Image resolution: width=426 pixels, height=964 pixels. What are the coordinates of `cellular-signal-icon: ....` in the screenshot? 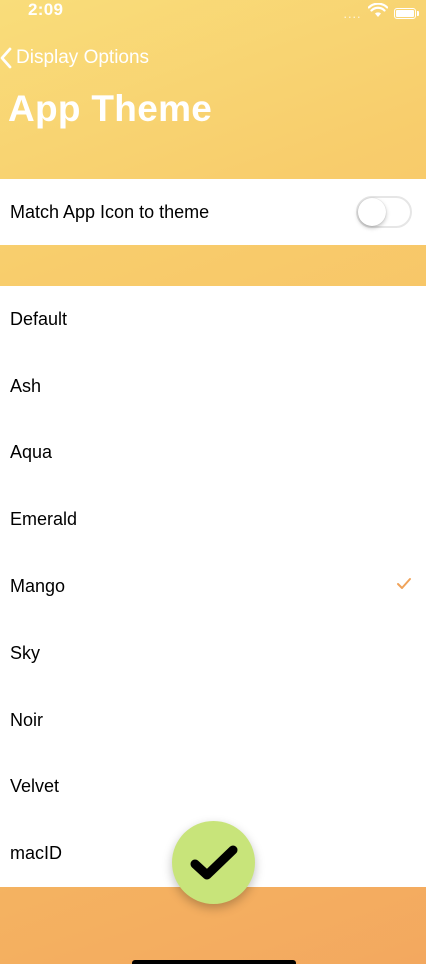 It's located at (352, 15).